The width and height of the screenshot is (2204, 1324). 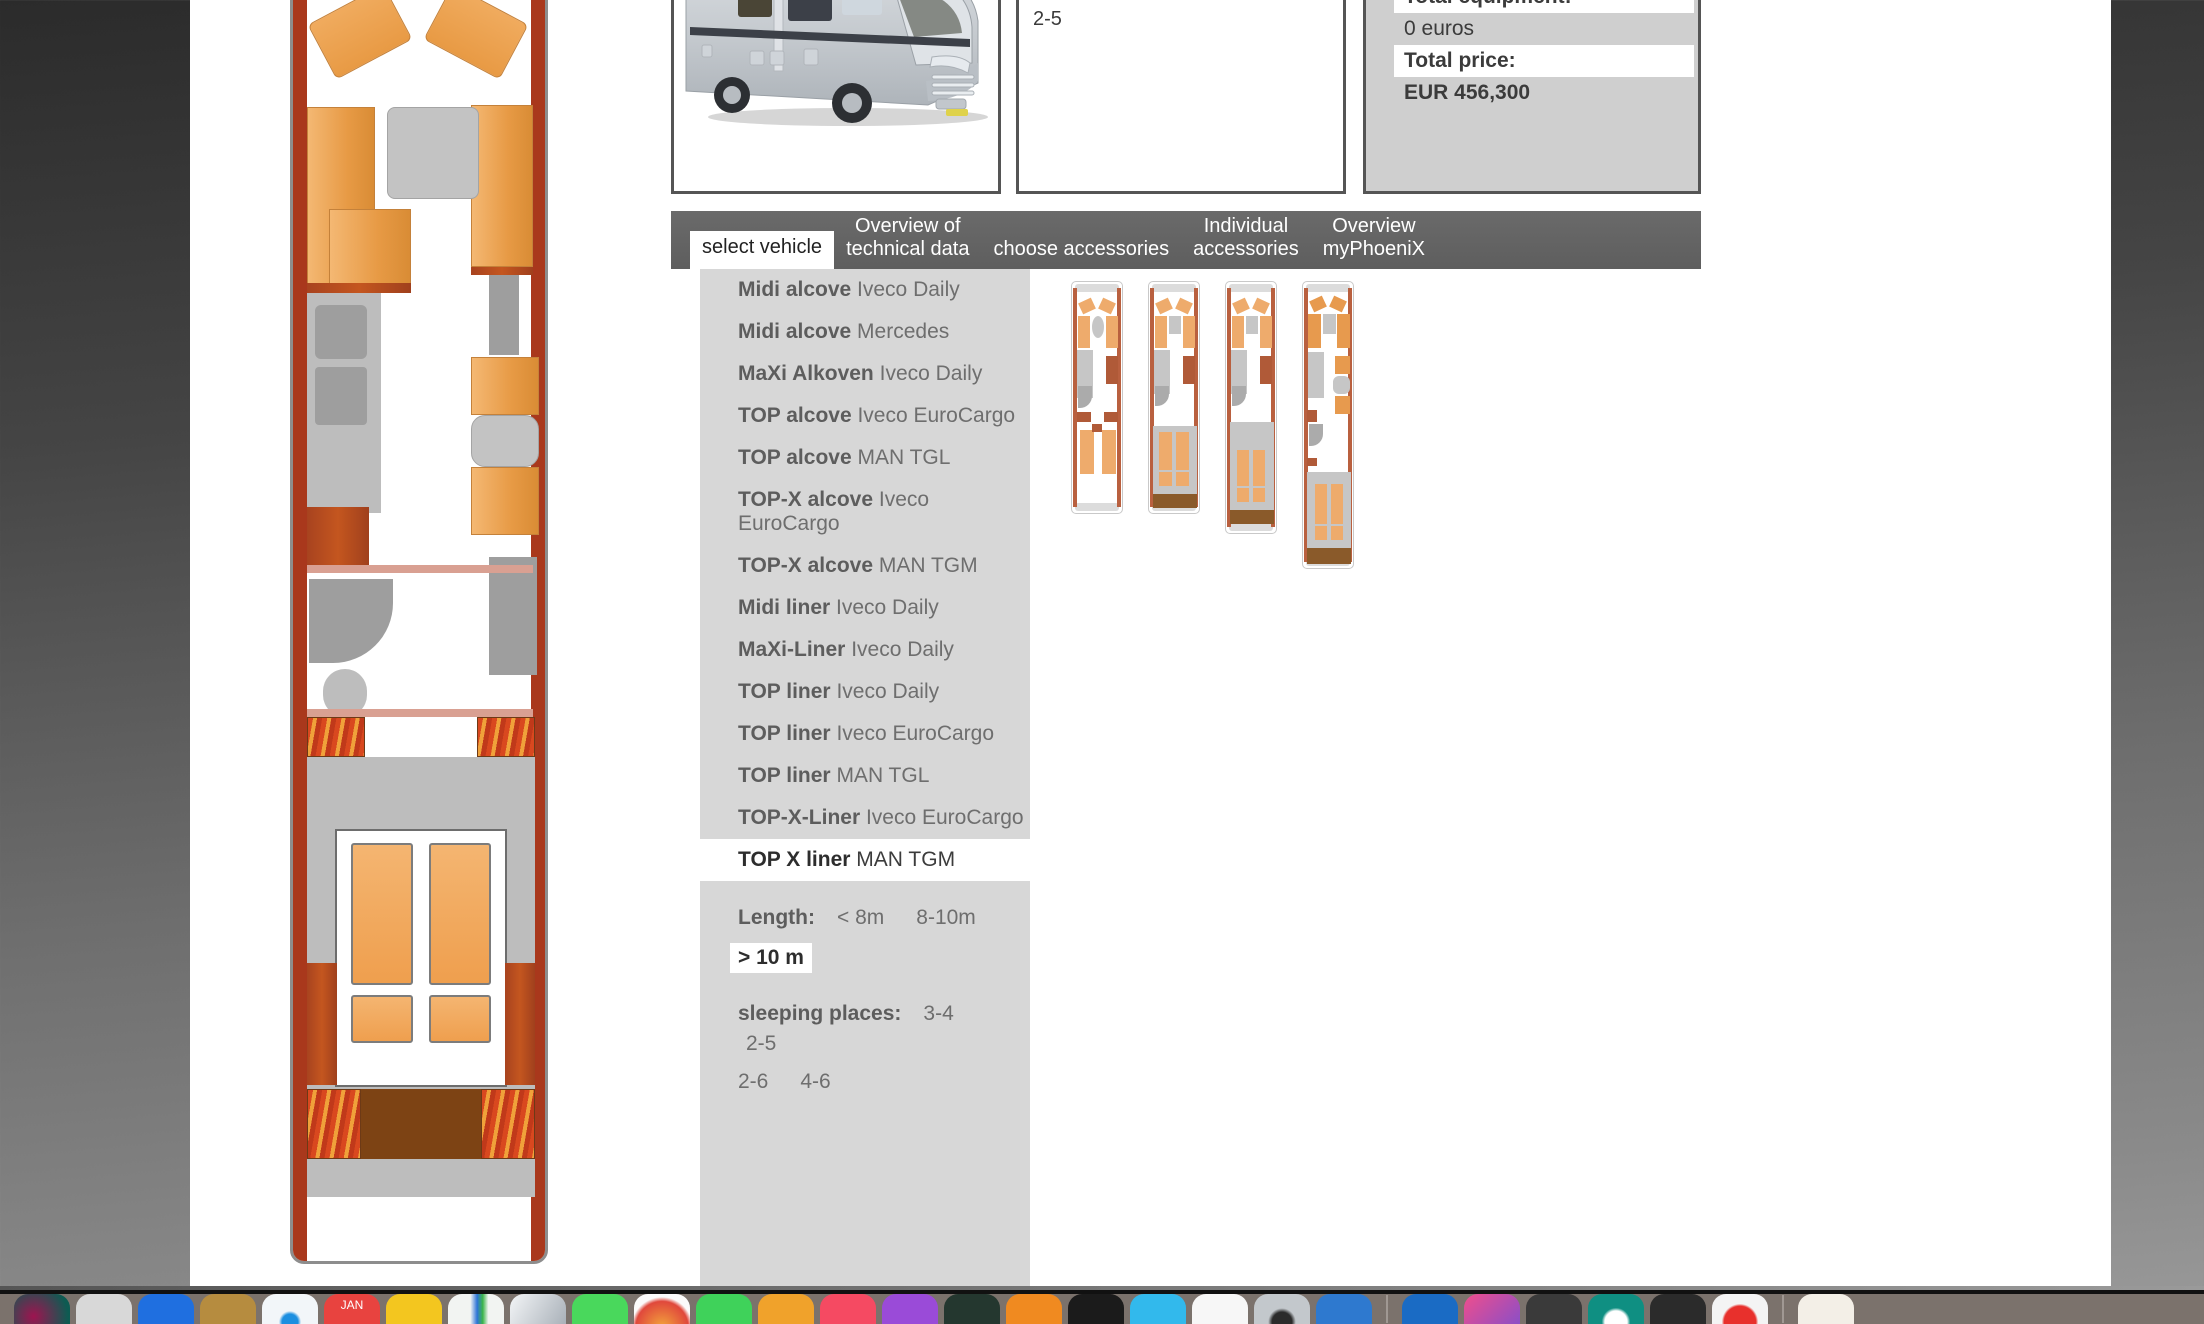 I want to click on sketch-icon, so click(x=1492, y=1309).